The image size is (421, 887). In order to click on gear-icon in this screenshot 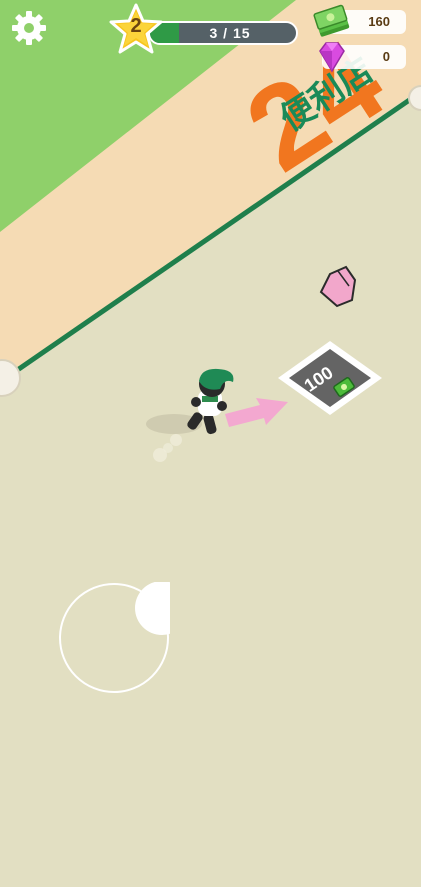, I will do `click(29, 28)`.